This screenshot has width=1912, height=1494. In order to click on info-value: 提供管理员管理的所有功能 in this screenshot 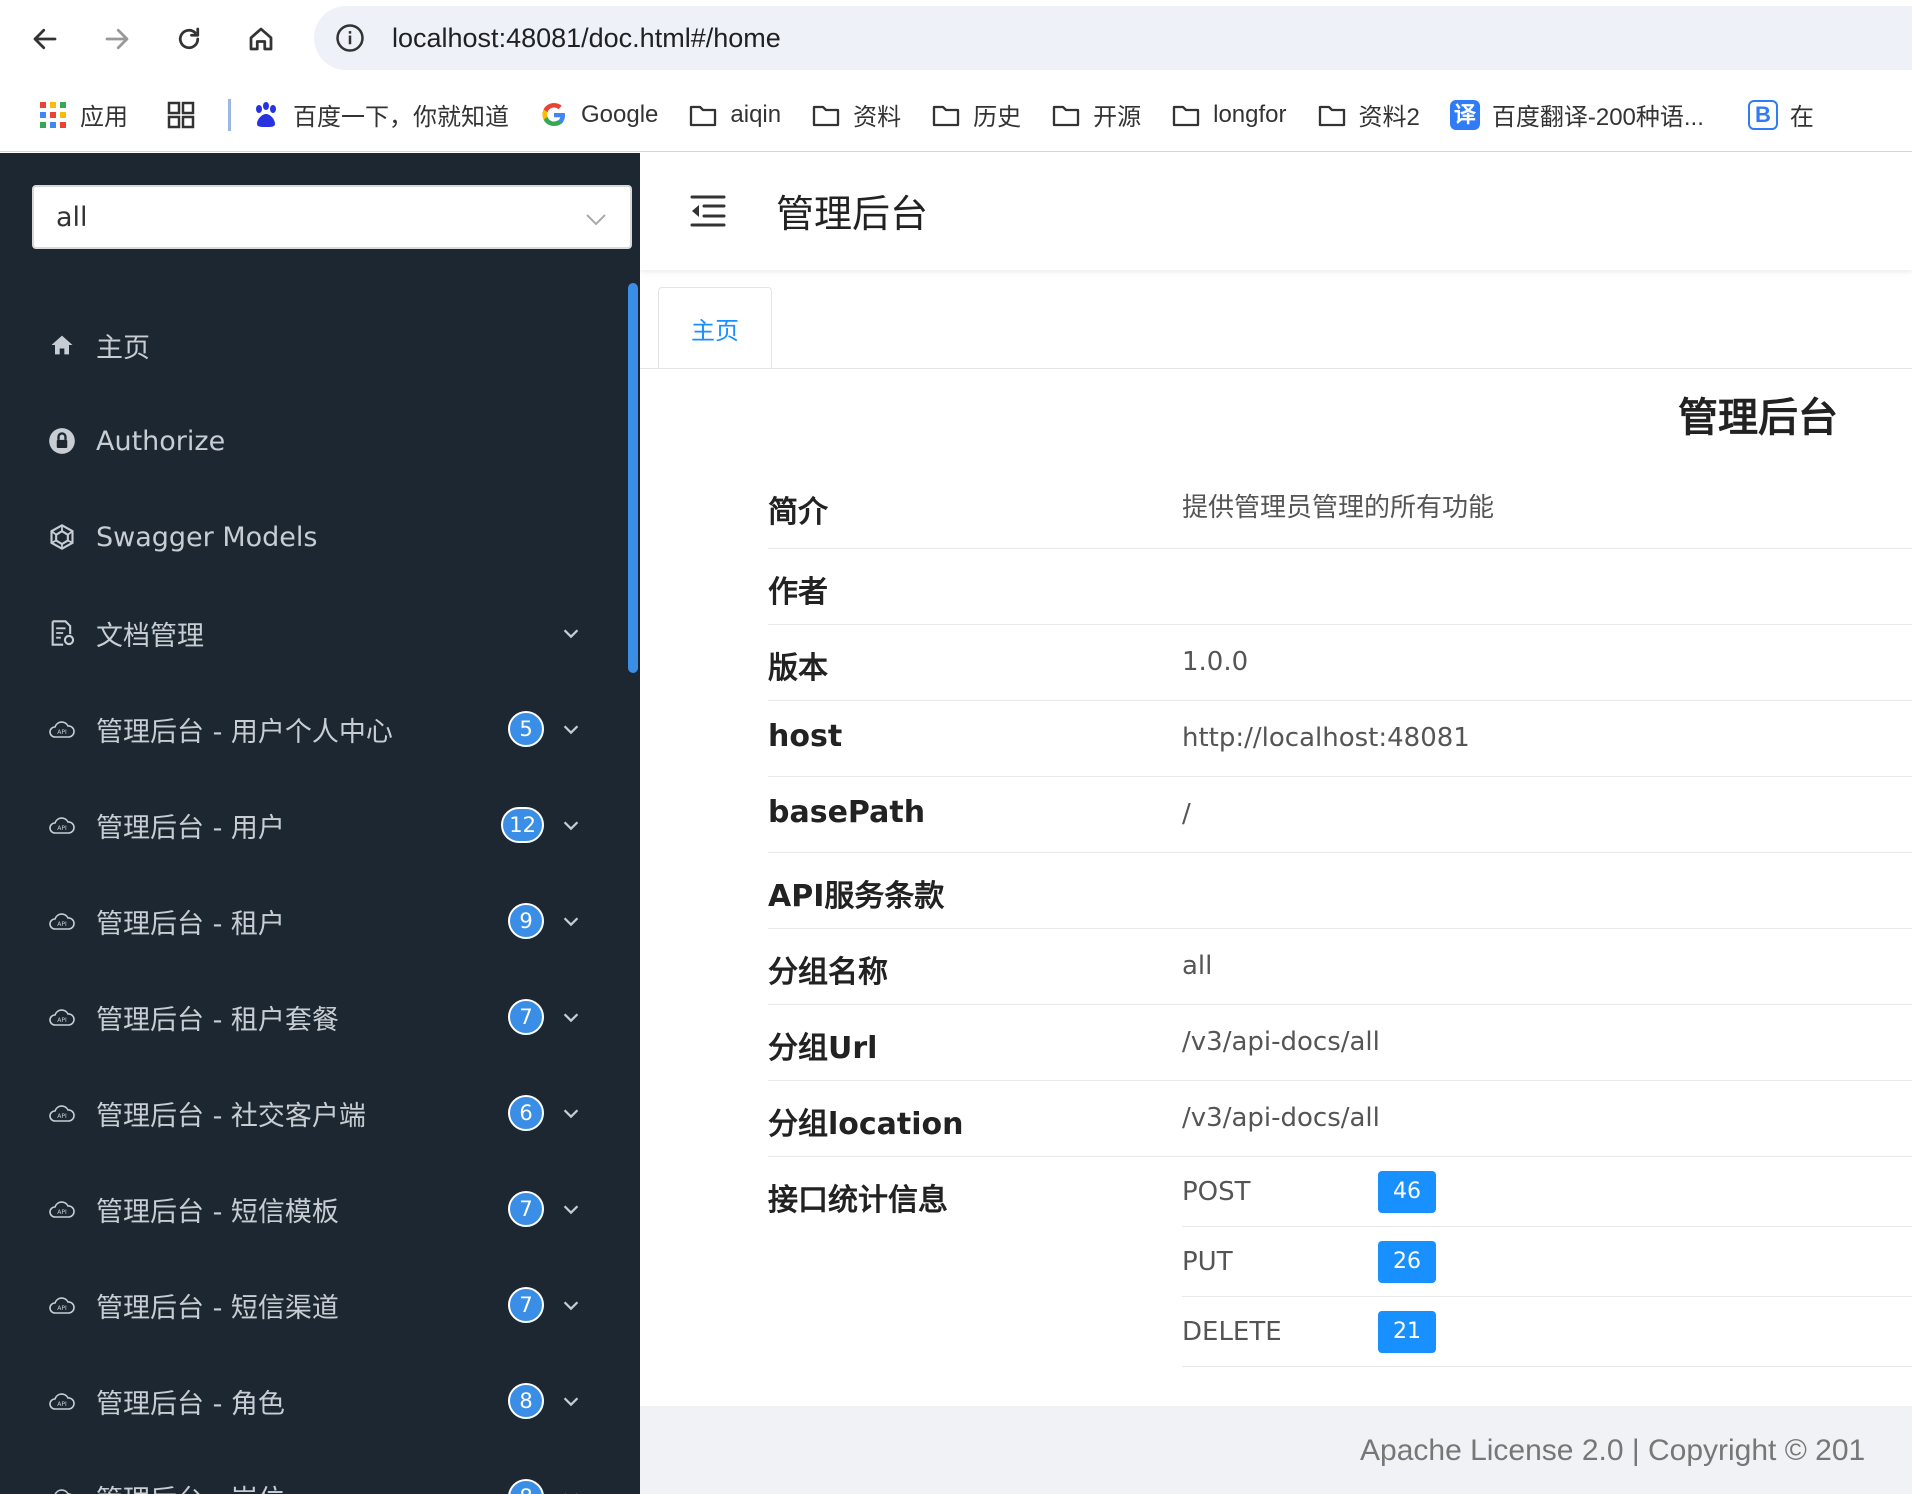, I will do `click(1338, 508)`.